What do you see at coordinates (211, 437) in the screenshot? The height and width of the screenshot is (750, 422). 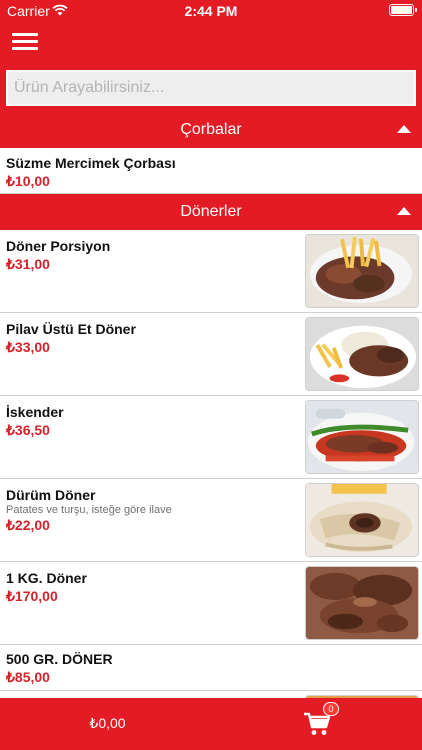 I see `menu-item: İskender ₺36,50` at bounding box center [211, 437].